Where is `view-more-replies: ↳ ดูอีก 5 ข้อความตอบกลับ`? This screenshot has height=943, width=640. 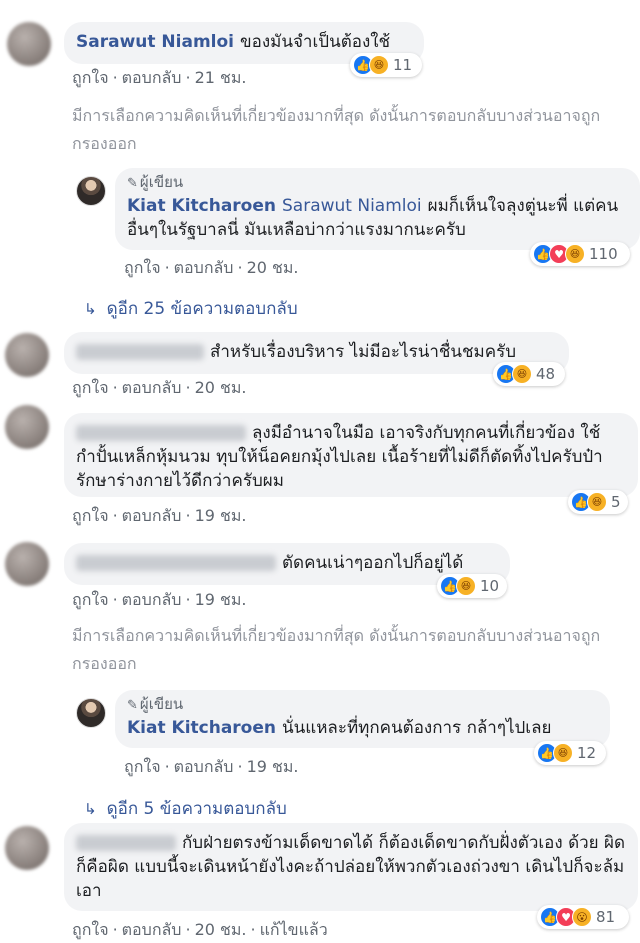 view-more-replies: ↳ ดูอีก 5 ข้อความตอบกลับ is located at coordinates (185, 808).